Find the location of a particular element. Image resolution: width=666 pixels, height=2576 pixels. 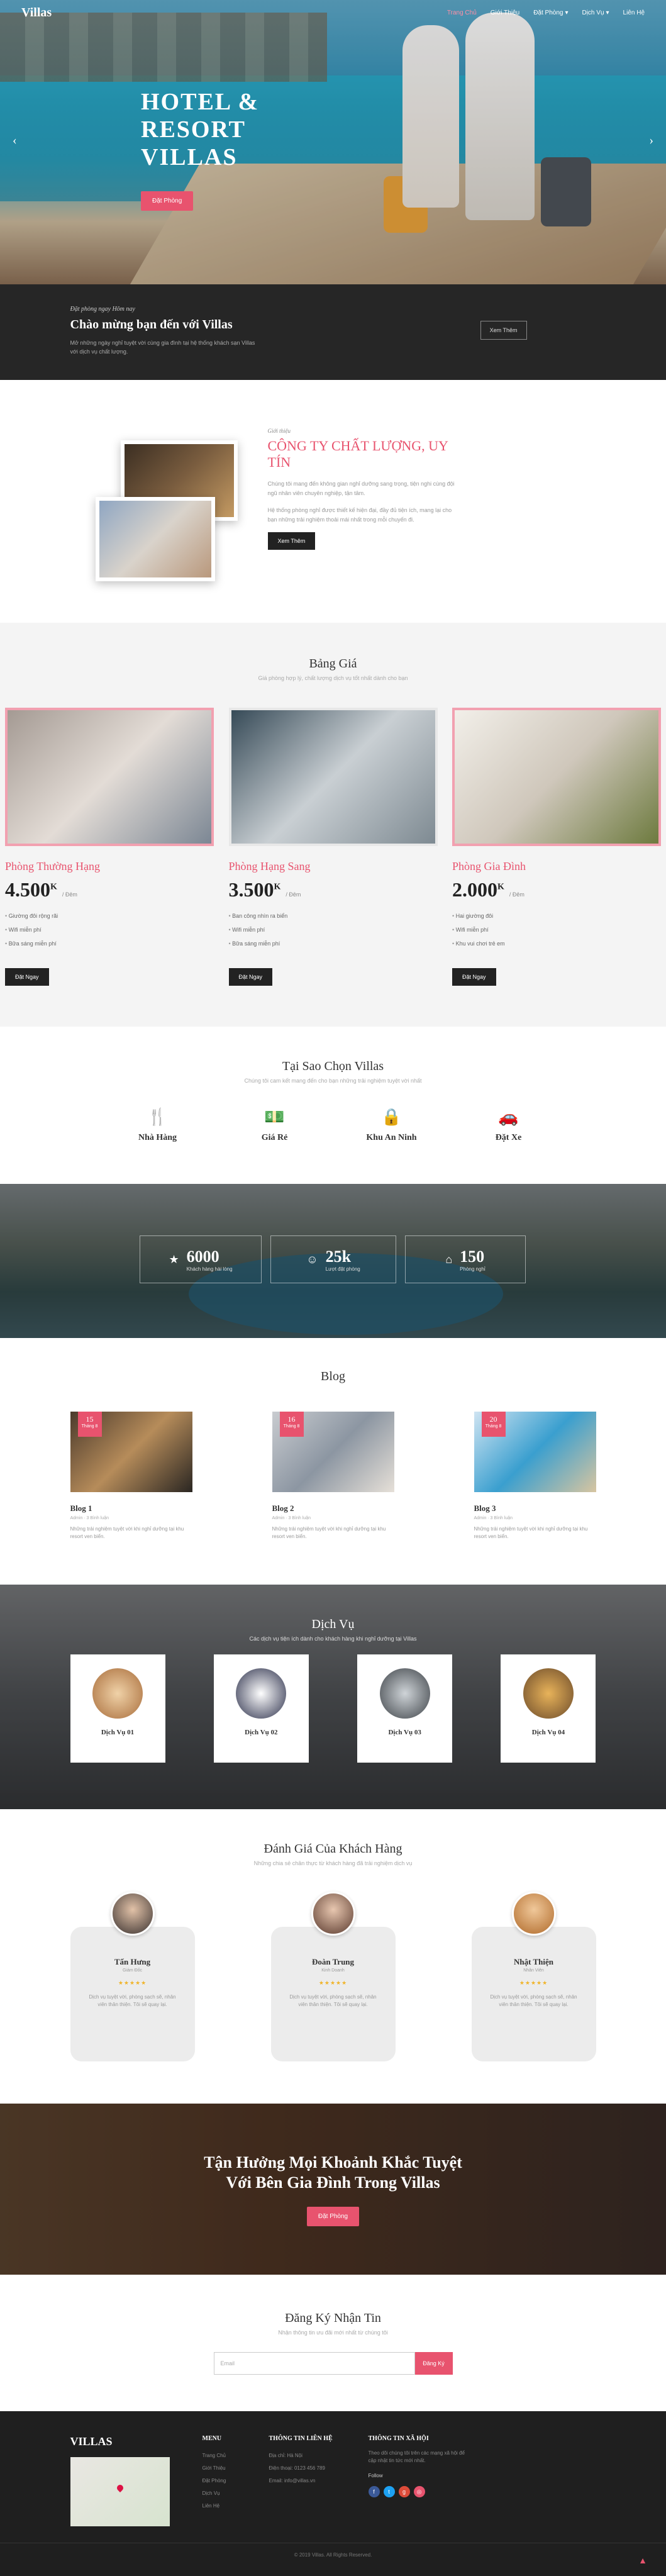

rating-stars: ★★★★★ is located at coordinates (132, 1983).